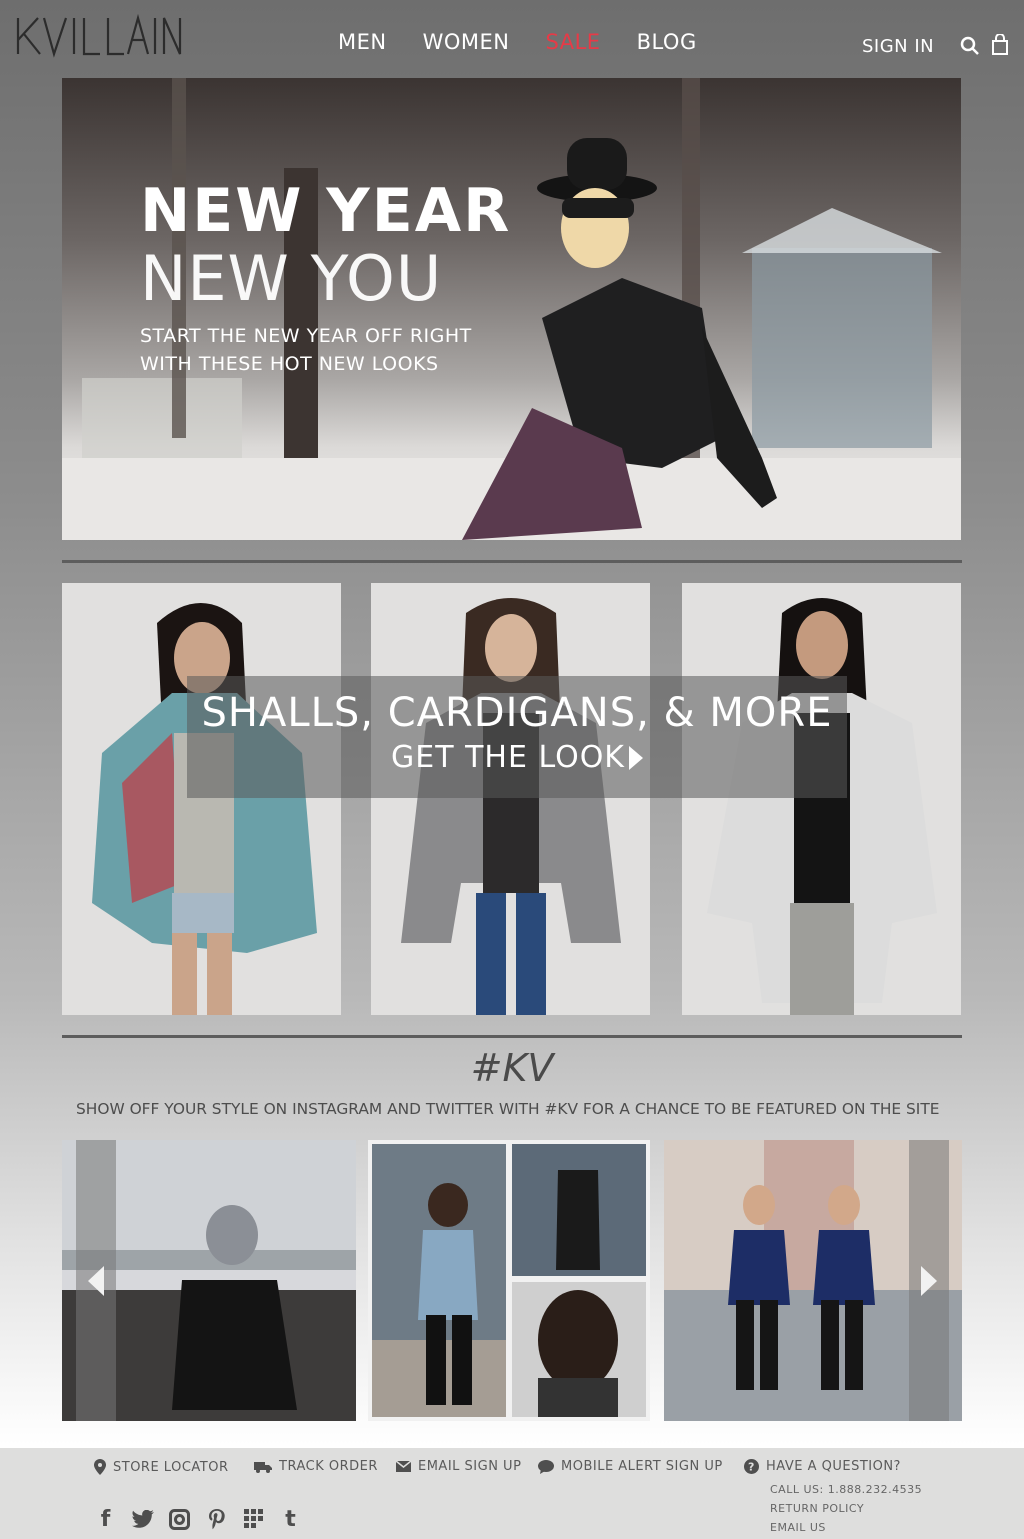 Image resolution: width=1024 pixels, height=1539 pixels. I want to click on nav-blog: BLOG, so click(667, 42).